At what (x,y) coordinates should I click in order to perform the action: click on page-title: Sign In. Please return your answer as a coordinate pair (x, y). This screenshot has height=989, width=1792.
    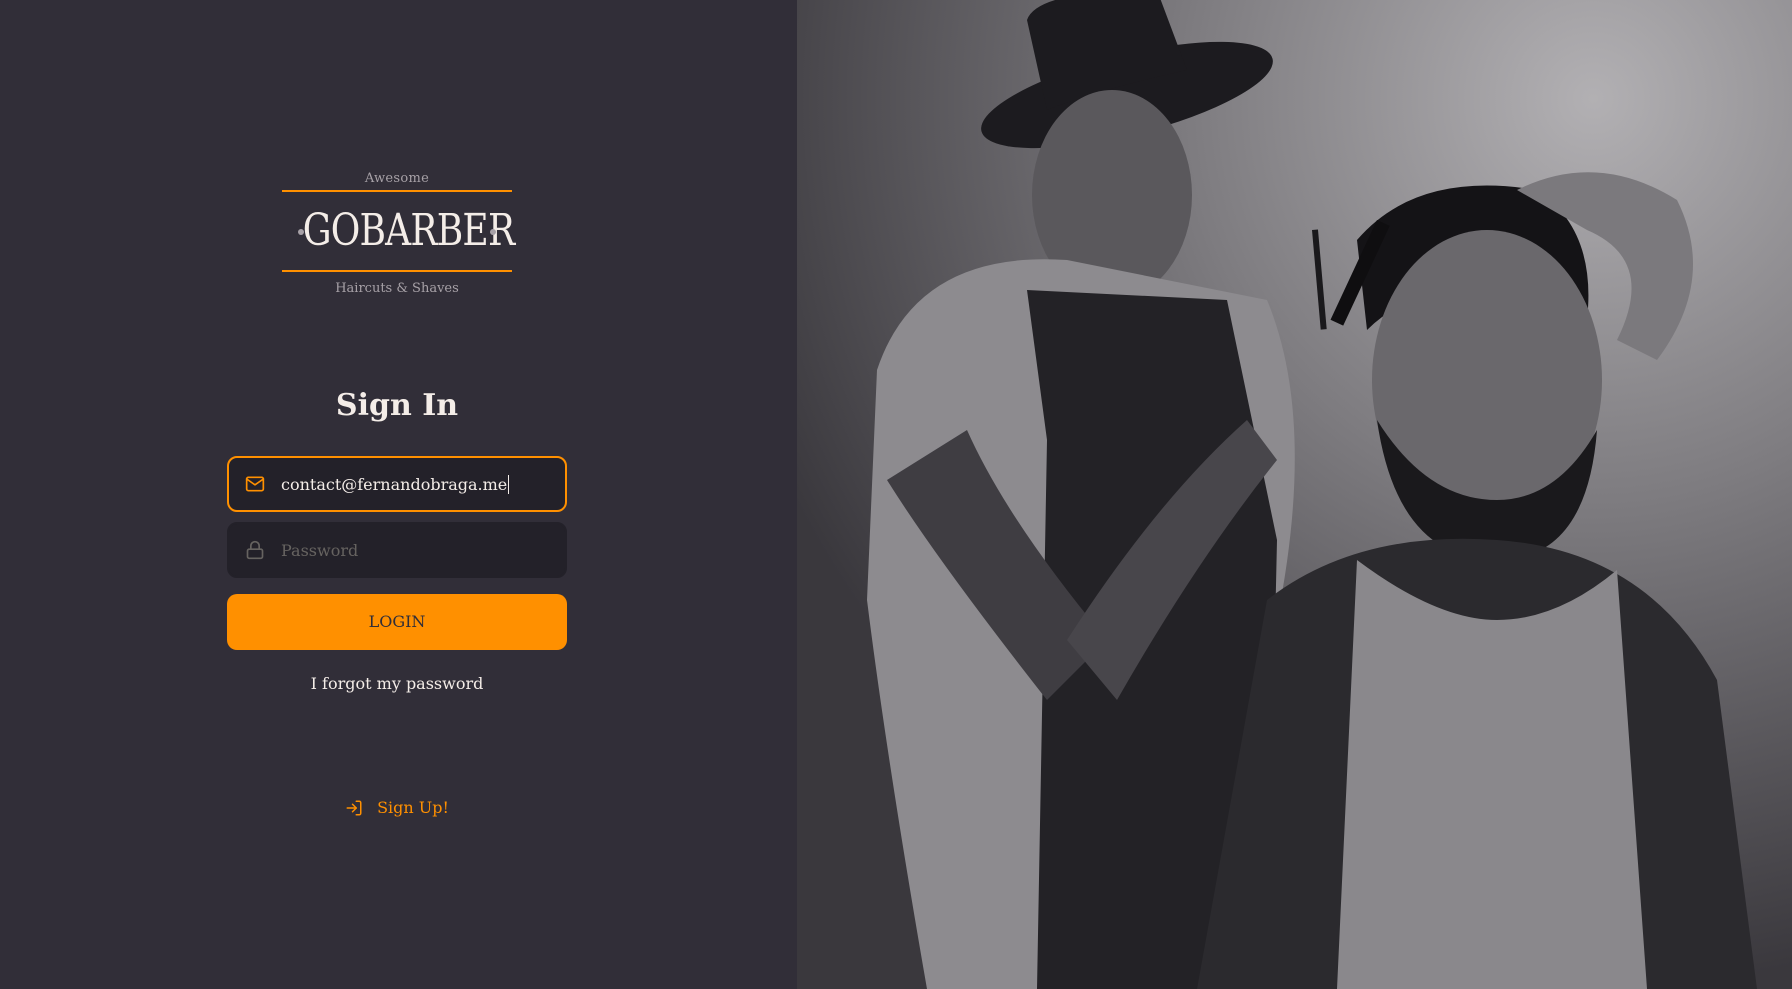
    Looking at the image, I should click on (397, 405).